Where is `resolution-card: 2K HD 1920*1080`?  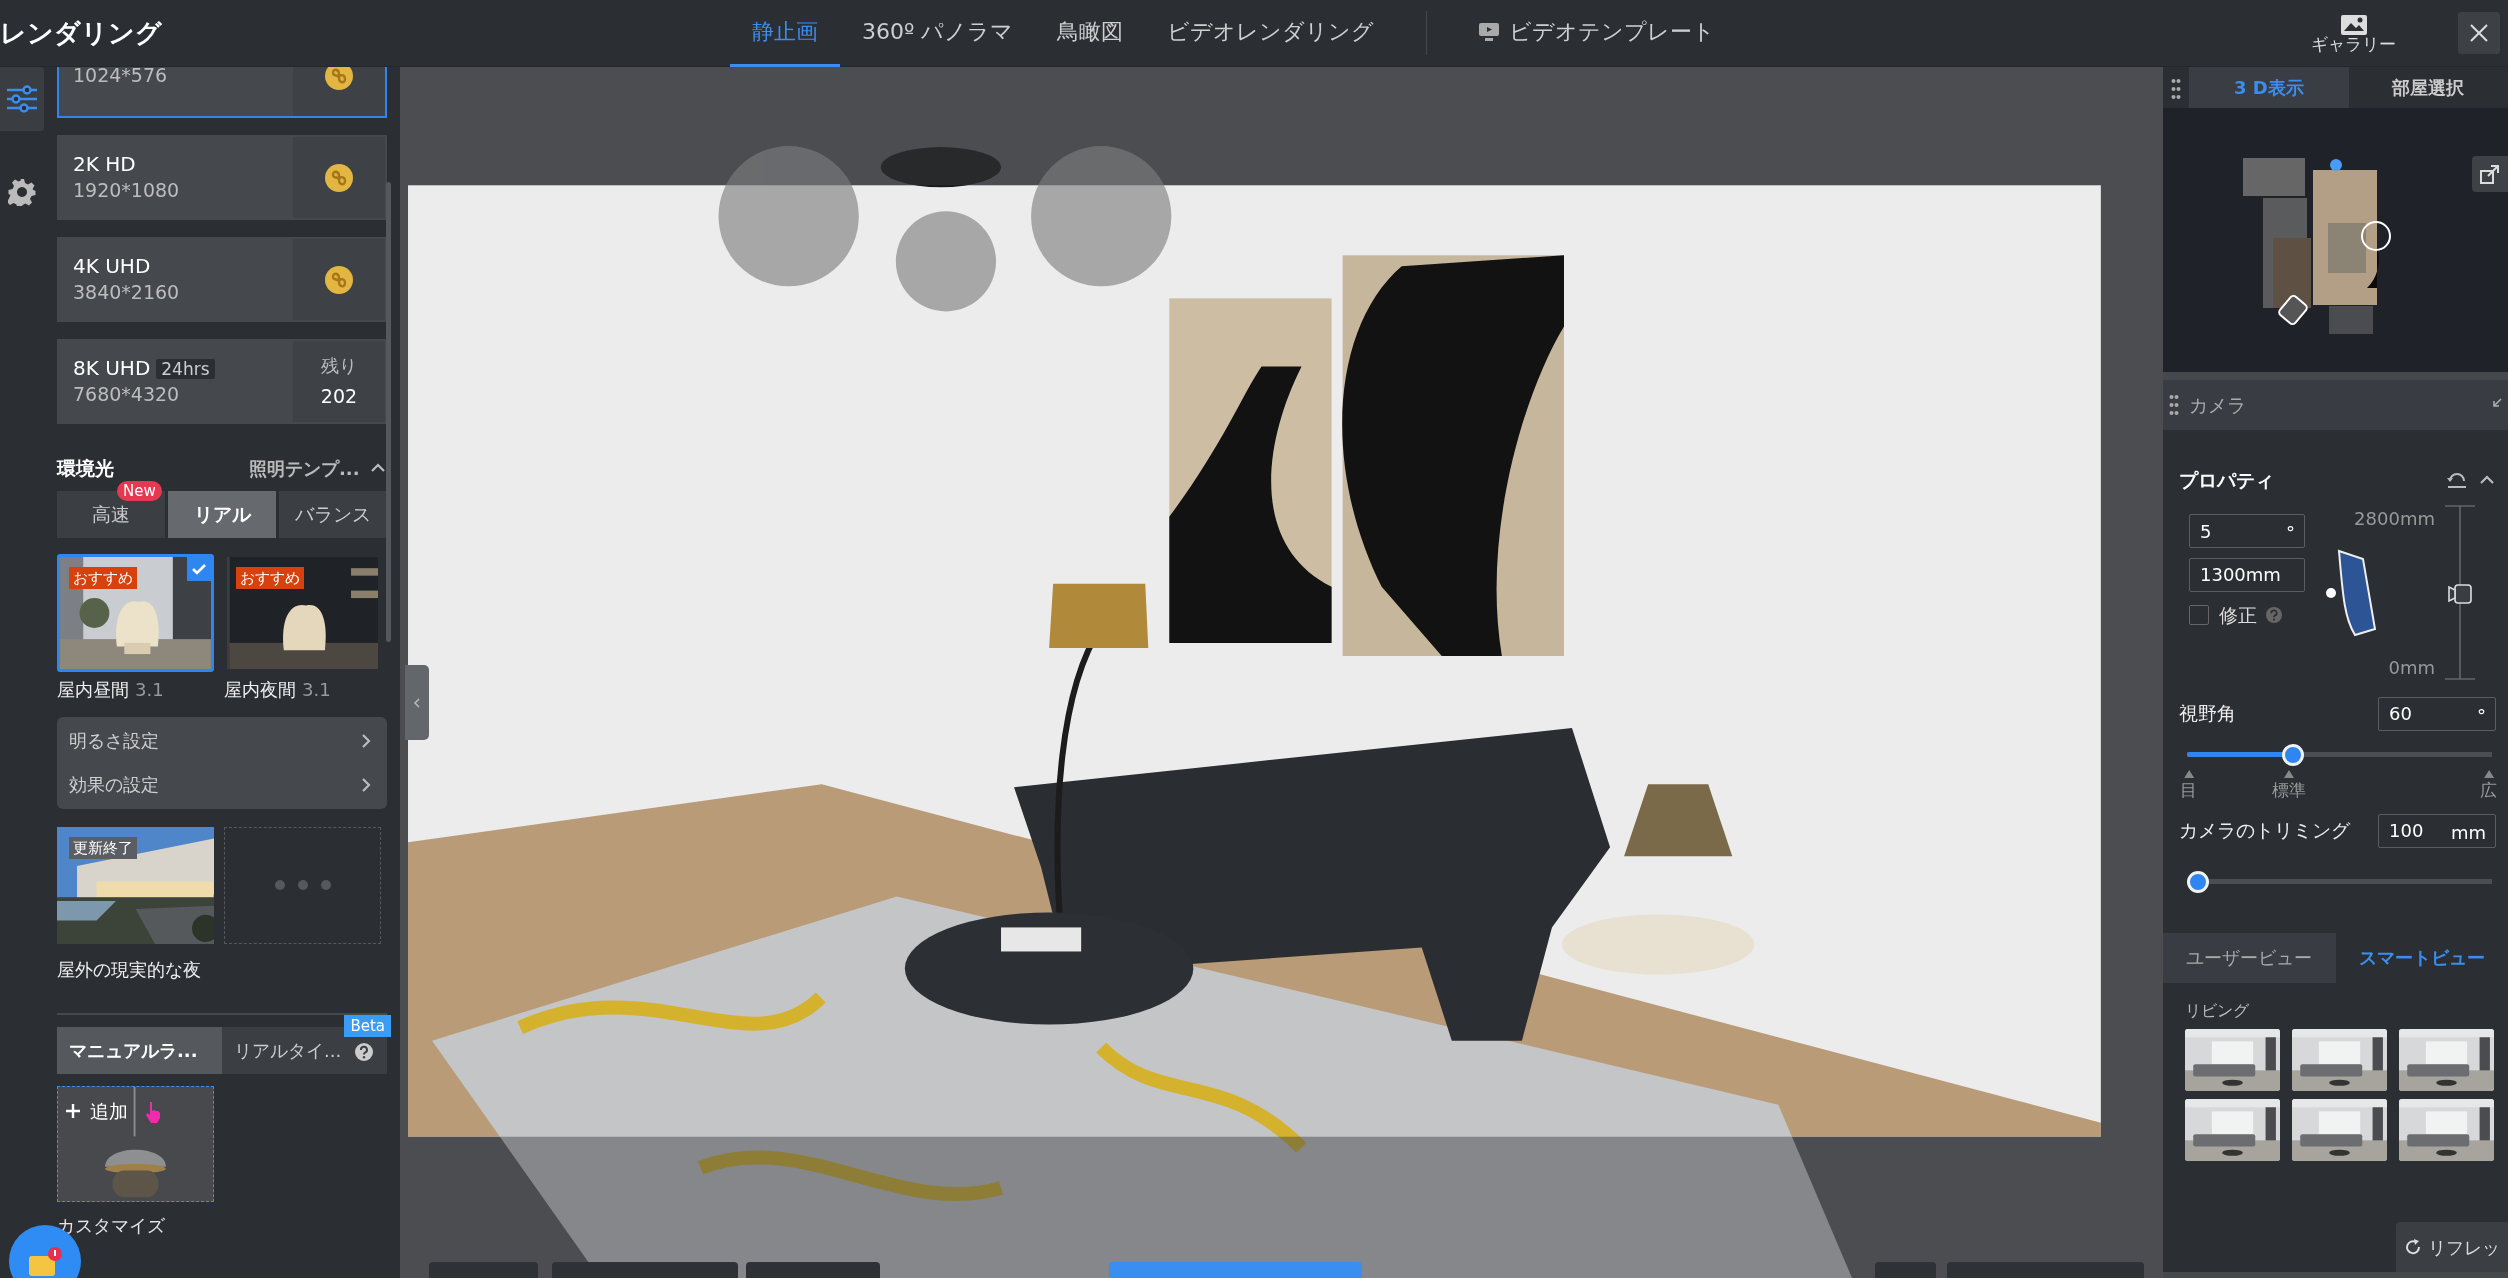
resolution-card: 2K HD 1920*1080 is located at coordinates (222, 177).